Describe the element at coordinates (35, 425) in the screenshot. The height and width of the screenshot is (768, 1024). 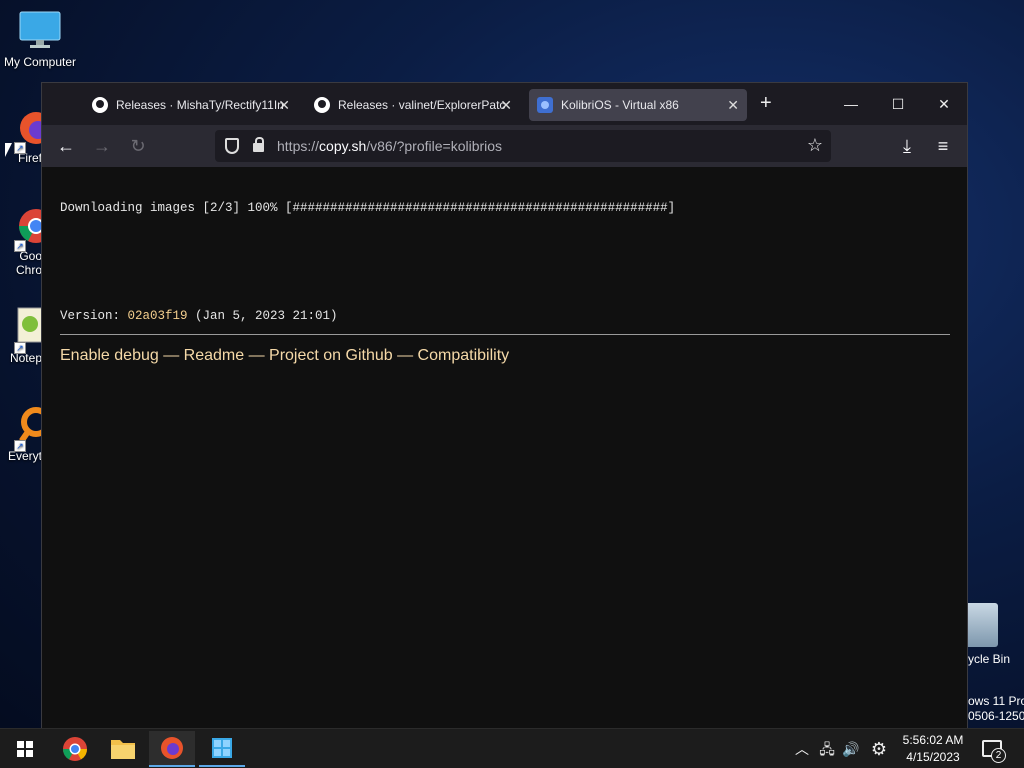
I see `everything-search-icon` at that location.